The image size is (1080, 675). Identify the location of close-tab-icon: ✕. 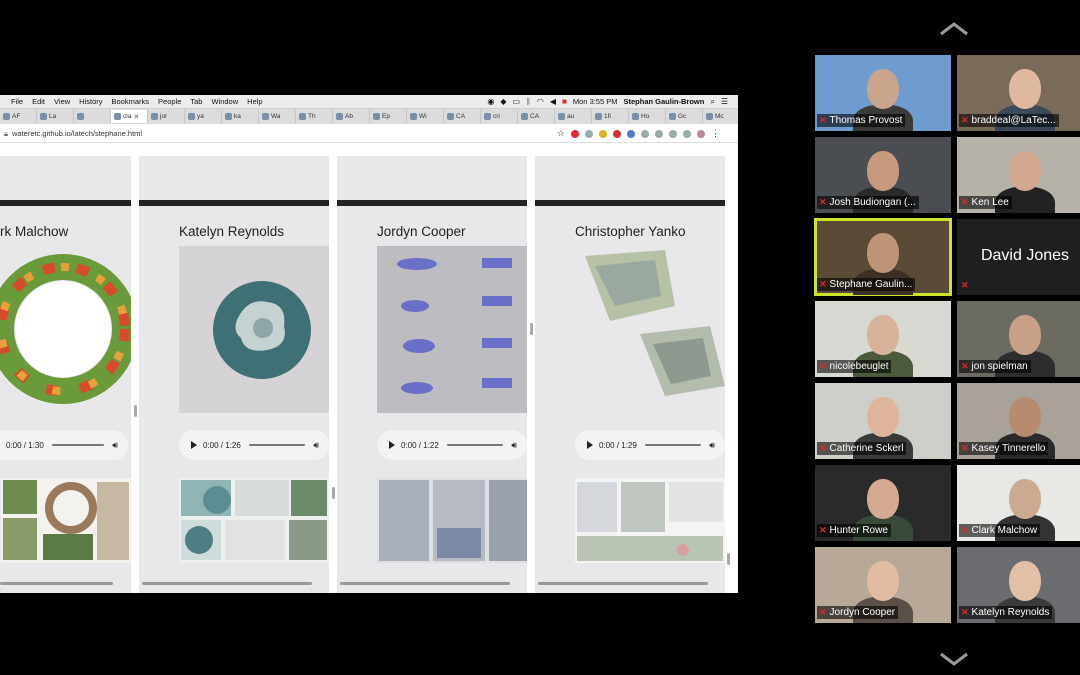
(136, 117).